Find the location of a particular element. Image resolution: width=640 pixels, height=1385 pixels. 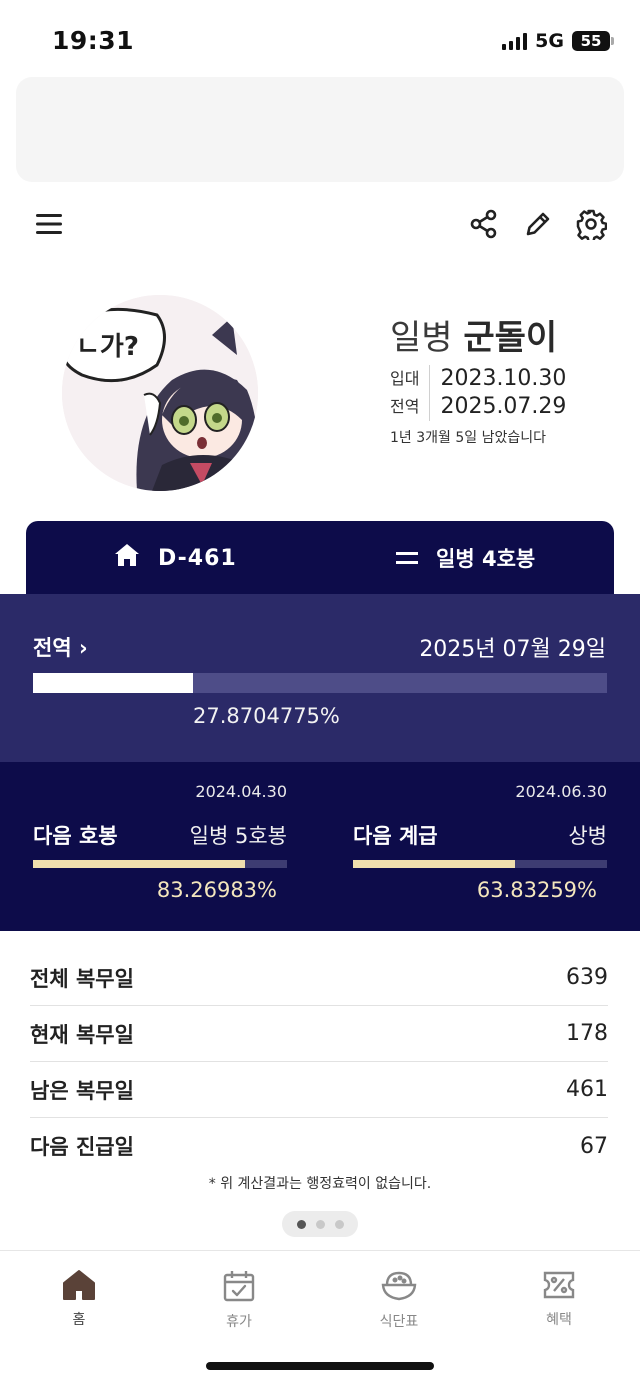

stat-value: 67 is located at coordinates (594, 1146).